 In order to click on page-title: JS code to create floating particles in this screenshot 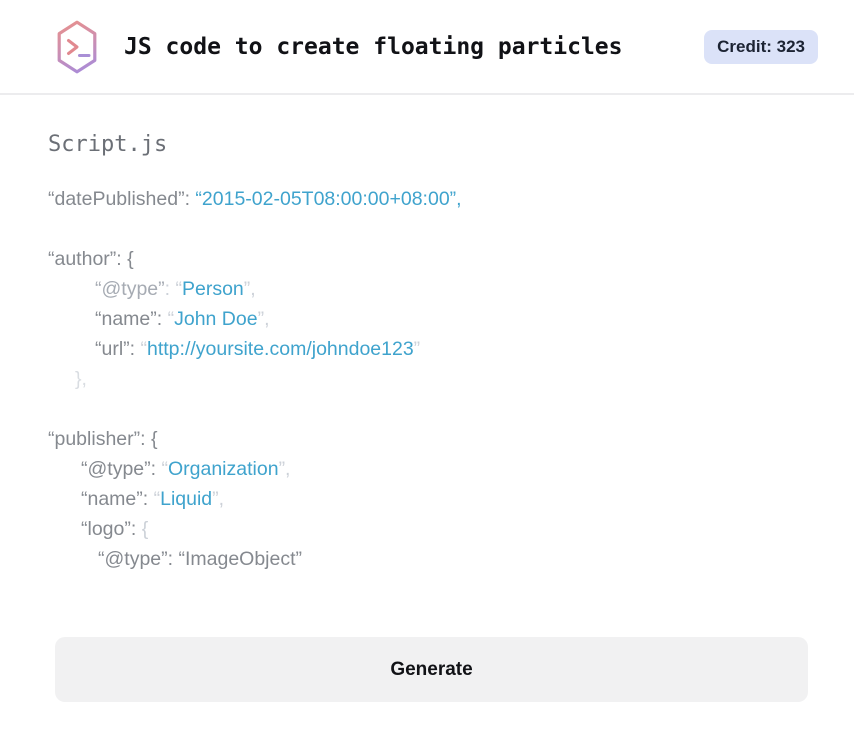, I will do `click(373, 46)`.